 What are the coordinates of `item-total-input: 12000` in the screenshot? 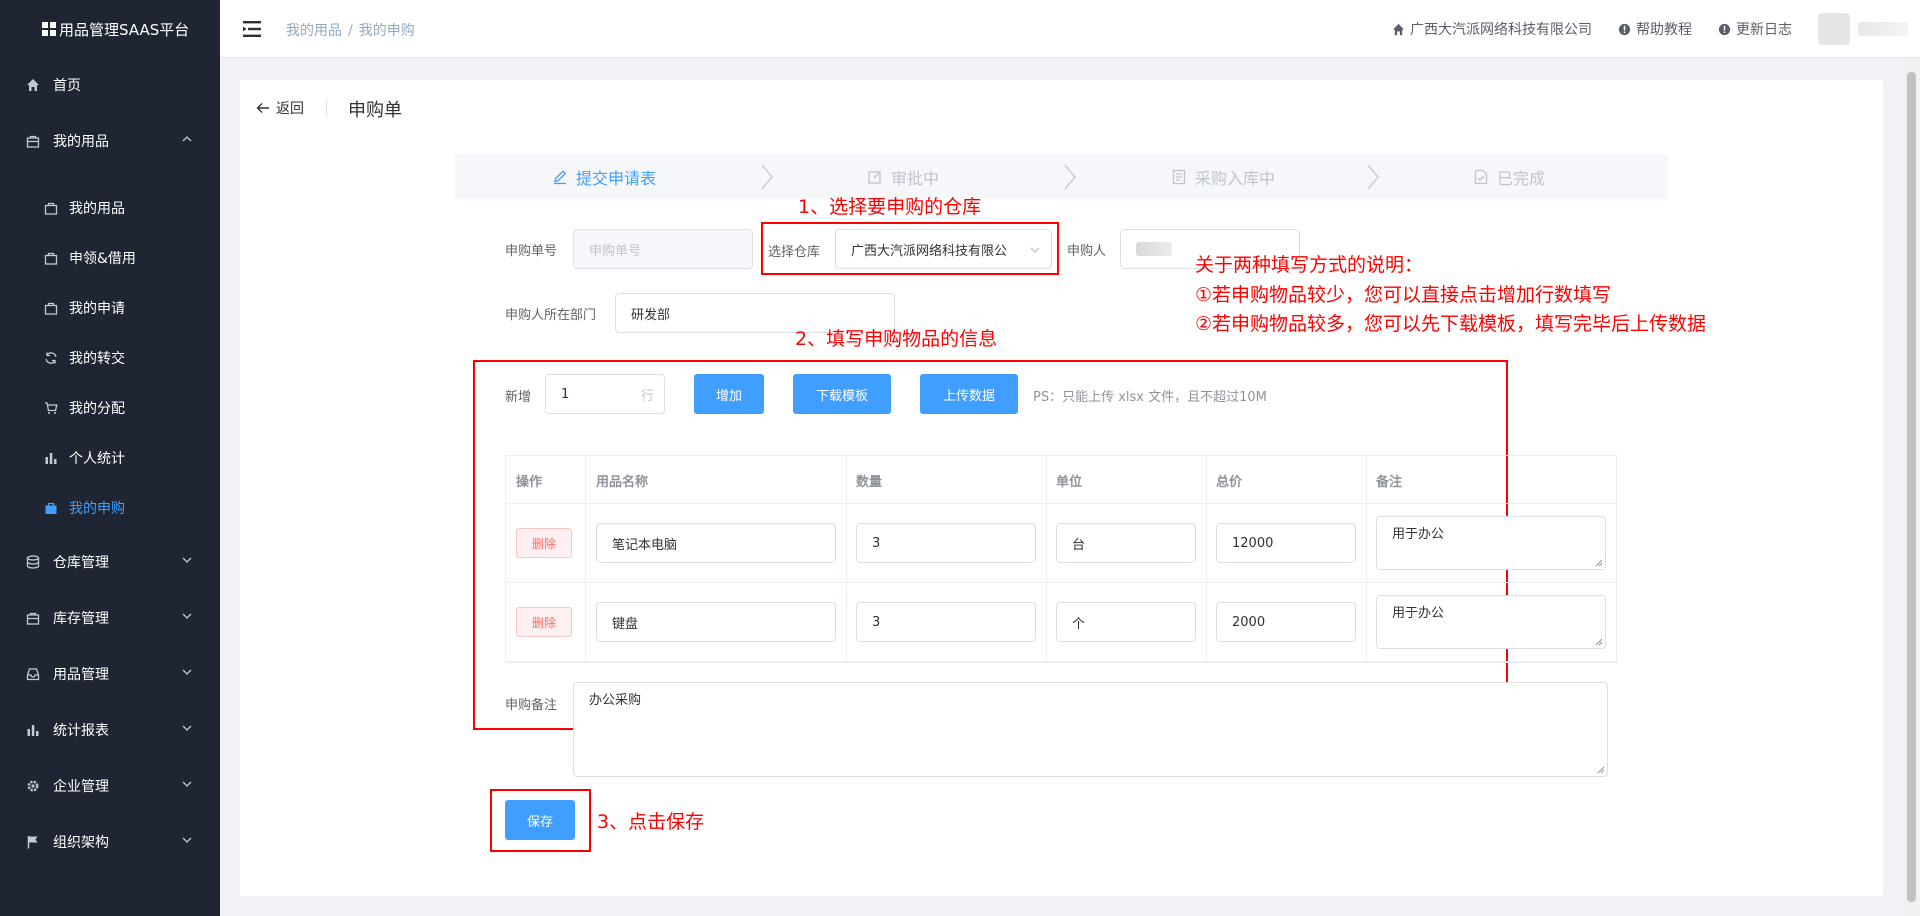 It's located at (1286, 543).